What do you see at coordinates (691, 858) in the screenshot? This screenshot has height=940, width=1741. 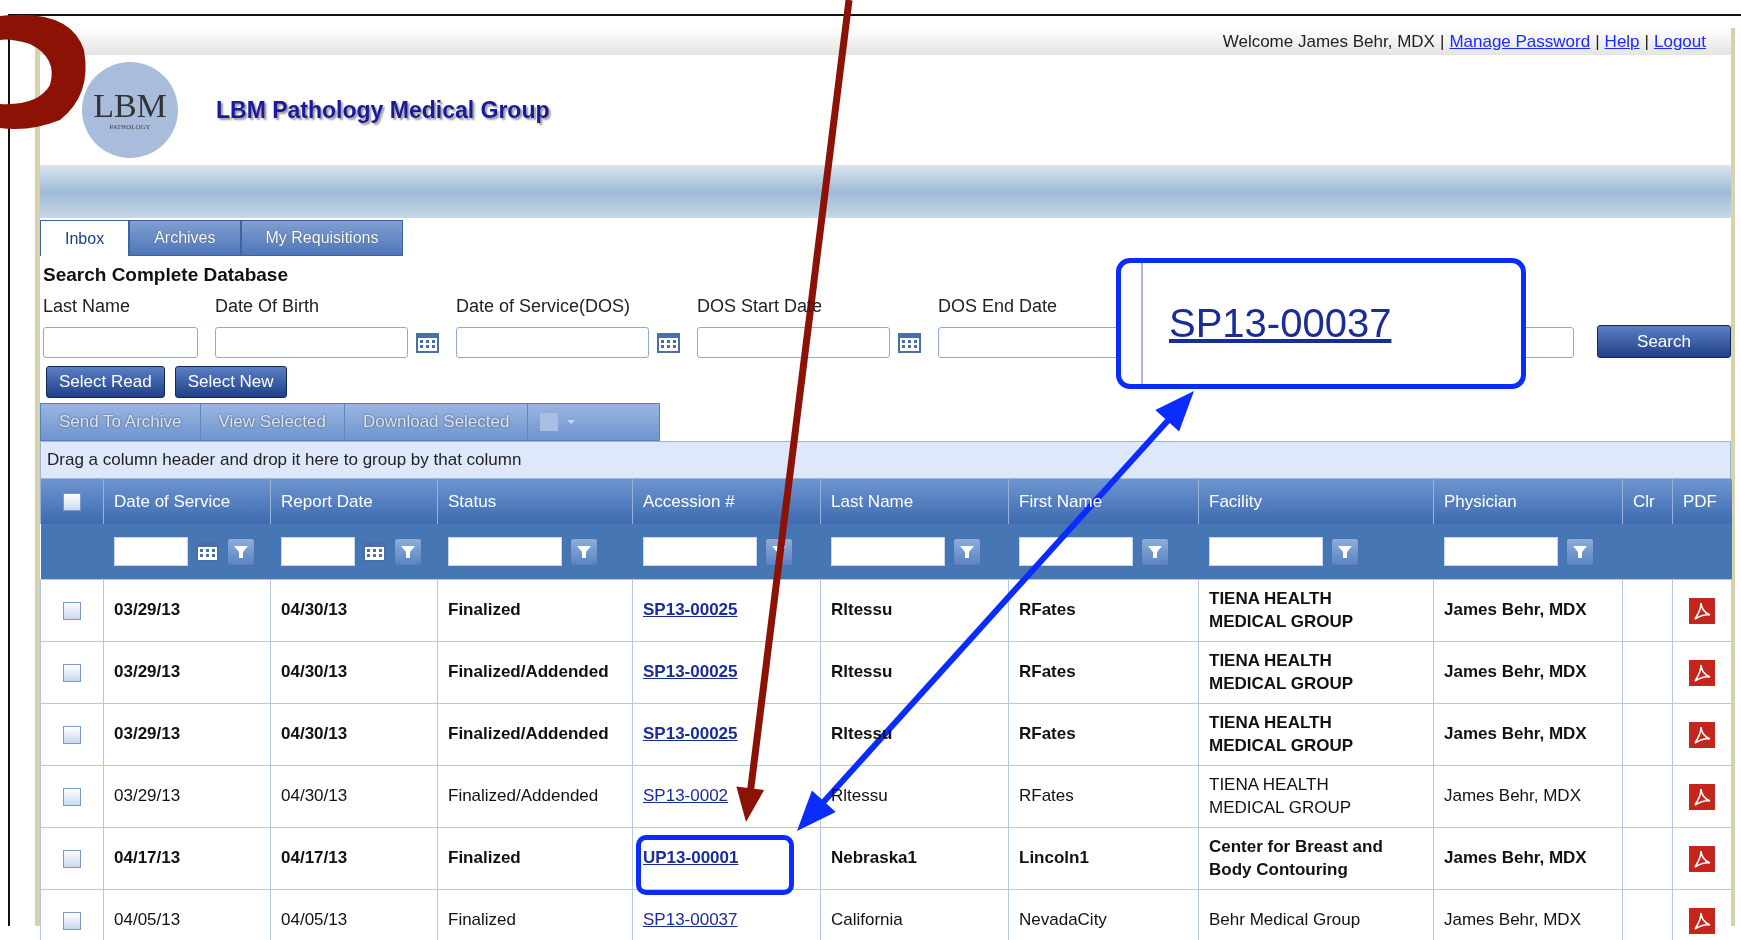 I see `accession-link: UP13-00001` at bounding box center [691, 858].